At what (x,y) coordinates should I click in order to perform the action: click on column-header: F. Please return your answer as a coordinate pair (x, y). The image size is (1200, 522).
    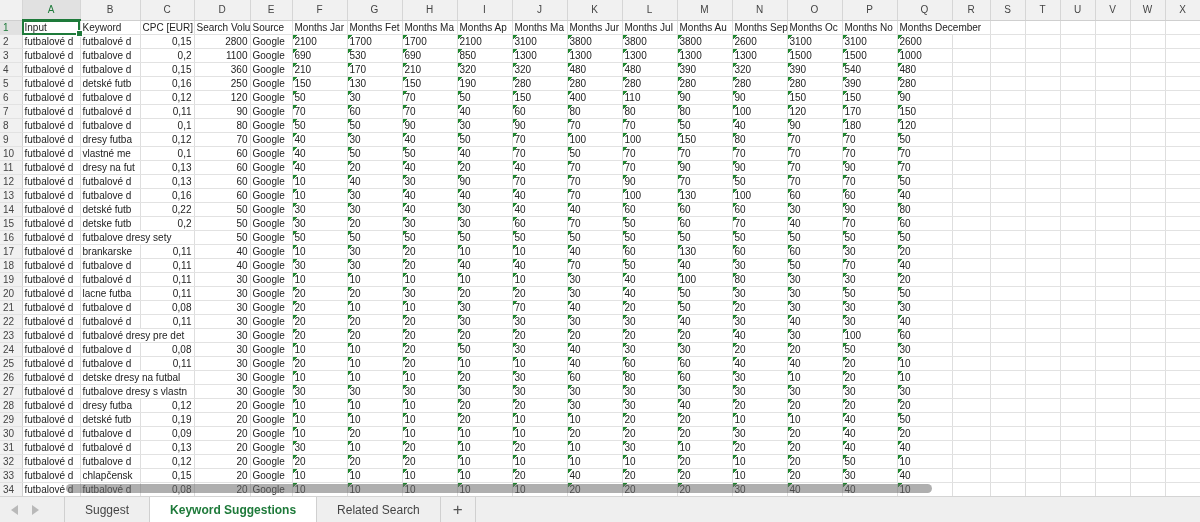
    Looking at the image, I should click on (319, 10).